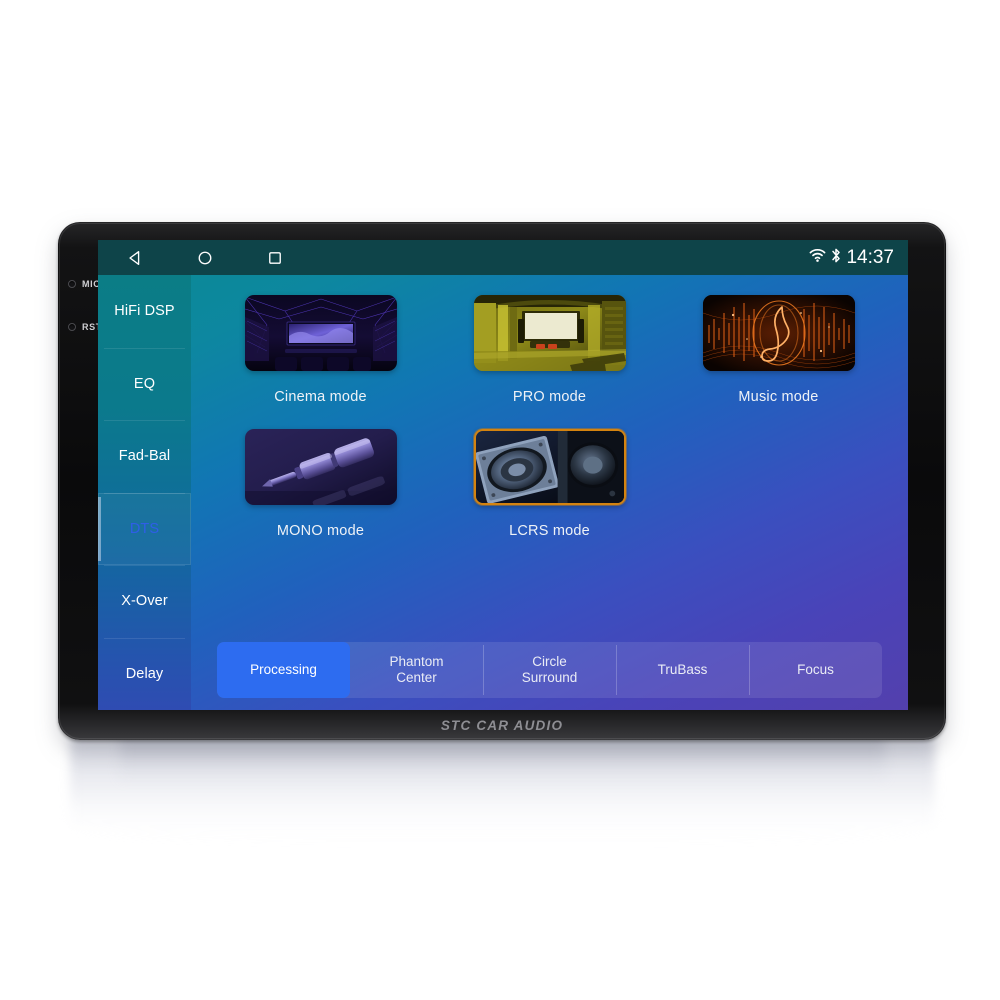  I want to click on mic-hole-icon, so click(72, 284).